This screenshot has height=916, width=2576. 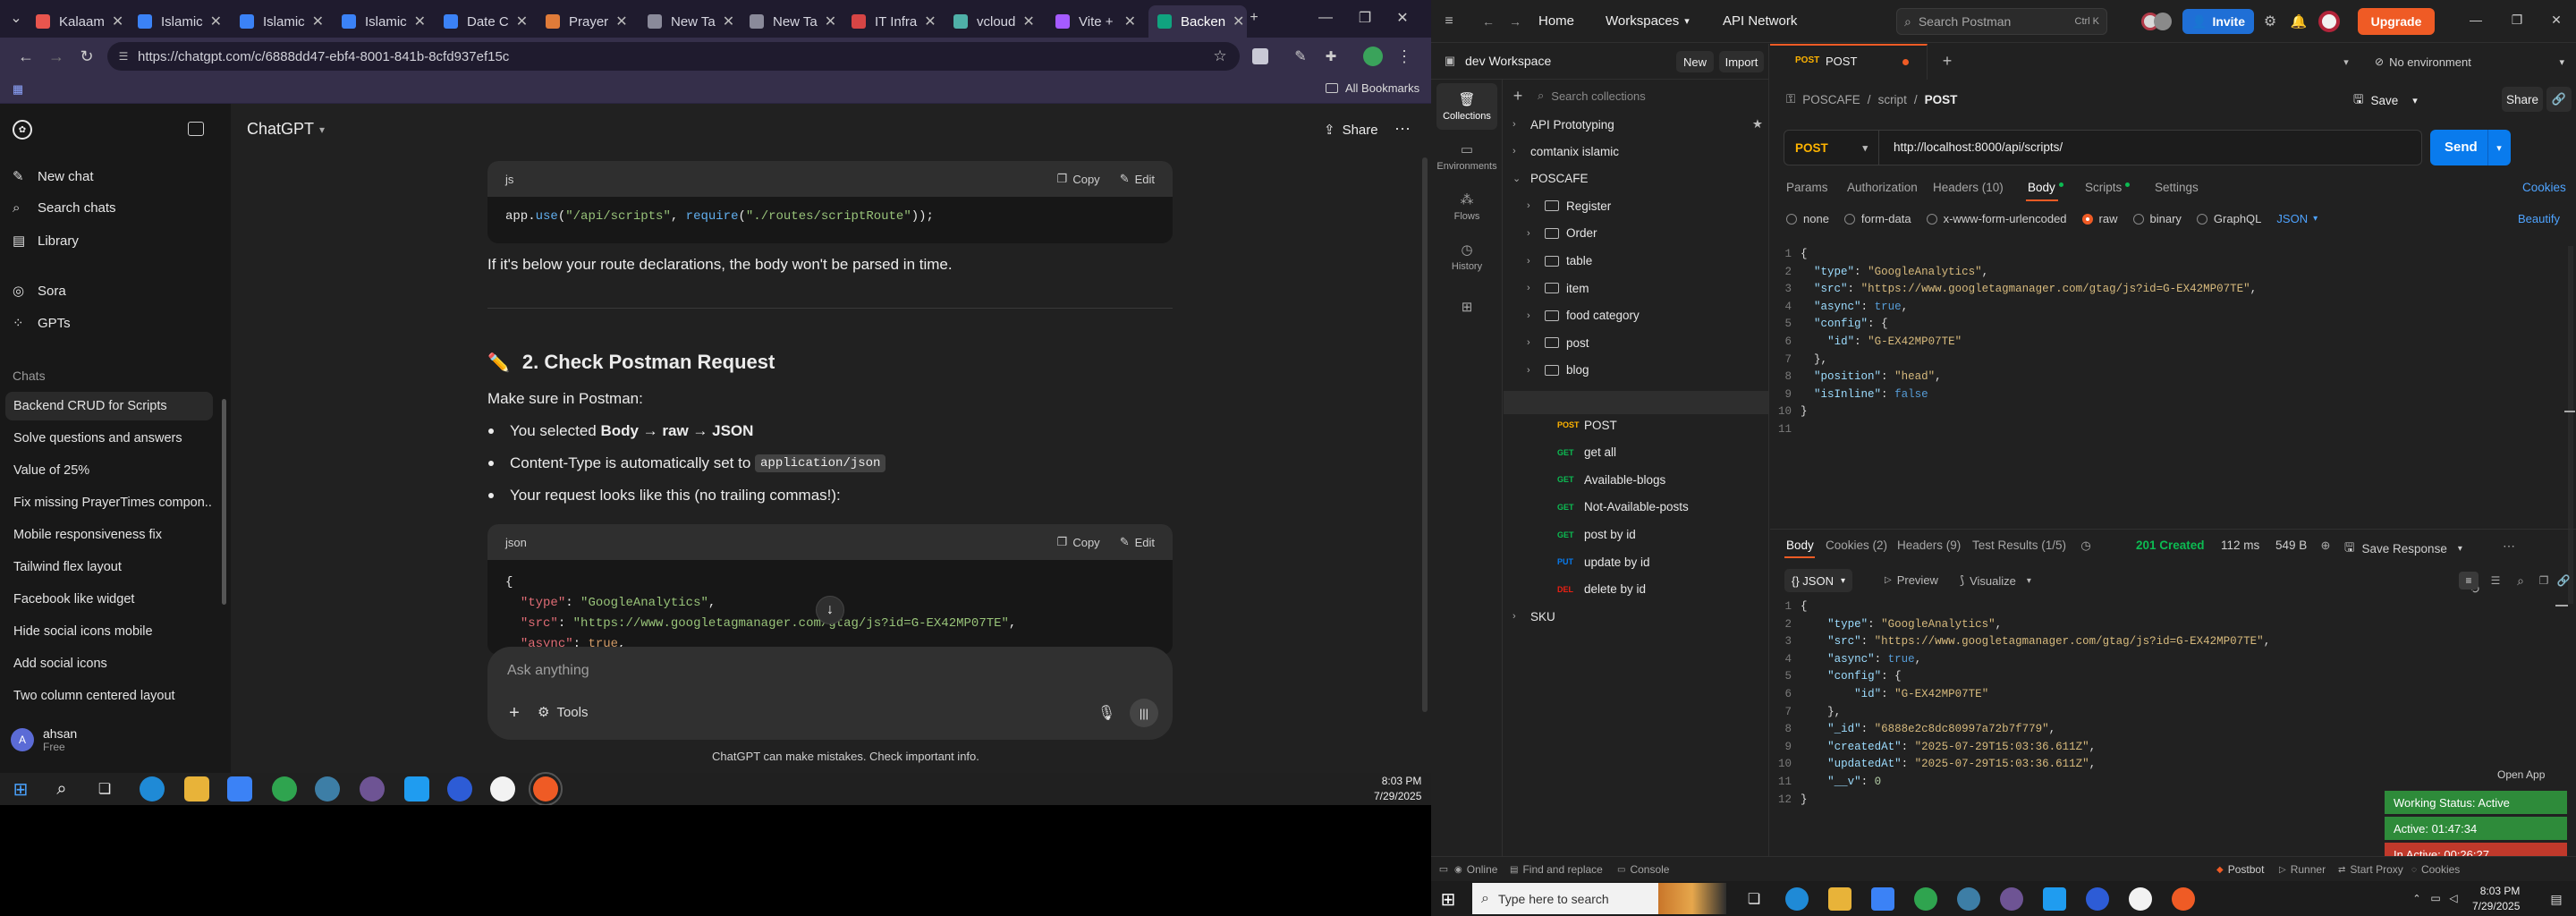 I want to click on workspace-name: dev Workspace, so click(x=1508, y=61).